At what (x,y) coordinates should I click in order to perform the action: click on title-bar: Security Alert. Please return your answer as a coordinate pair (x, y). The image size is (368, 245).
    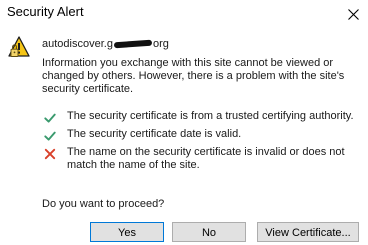
    Looking at the image, I should click on (184, 15).